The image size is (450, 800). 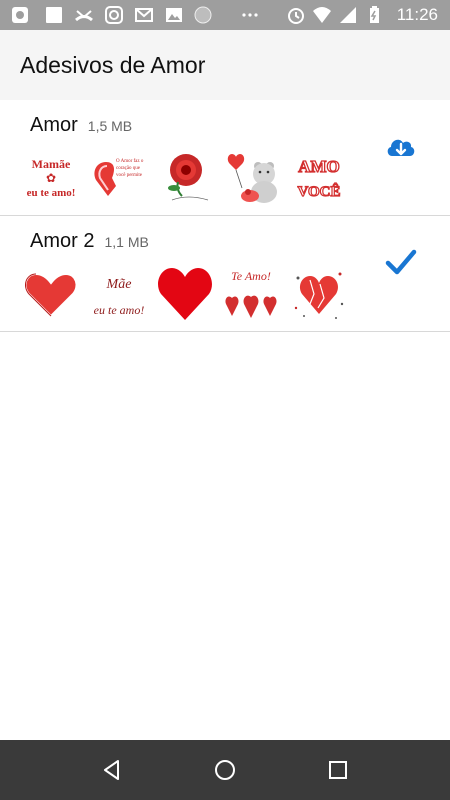 What do you see at coordinates (251, 276) in the screenshot?
I see `svg-text: Te Amo!` at bounding box center [251, 276].